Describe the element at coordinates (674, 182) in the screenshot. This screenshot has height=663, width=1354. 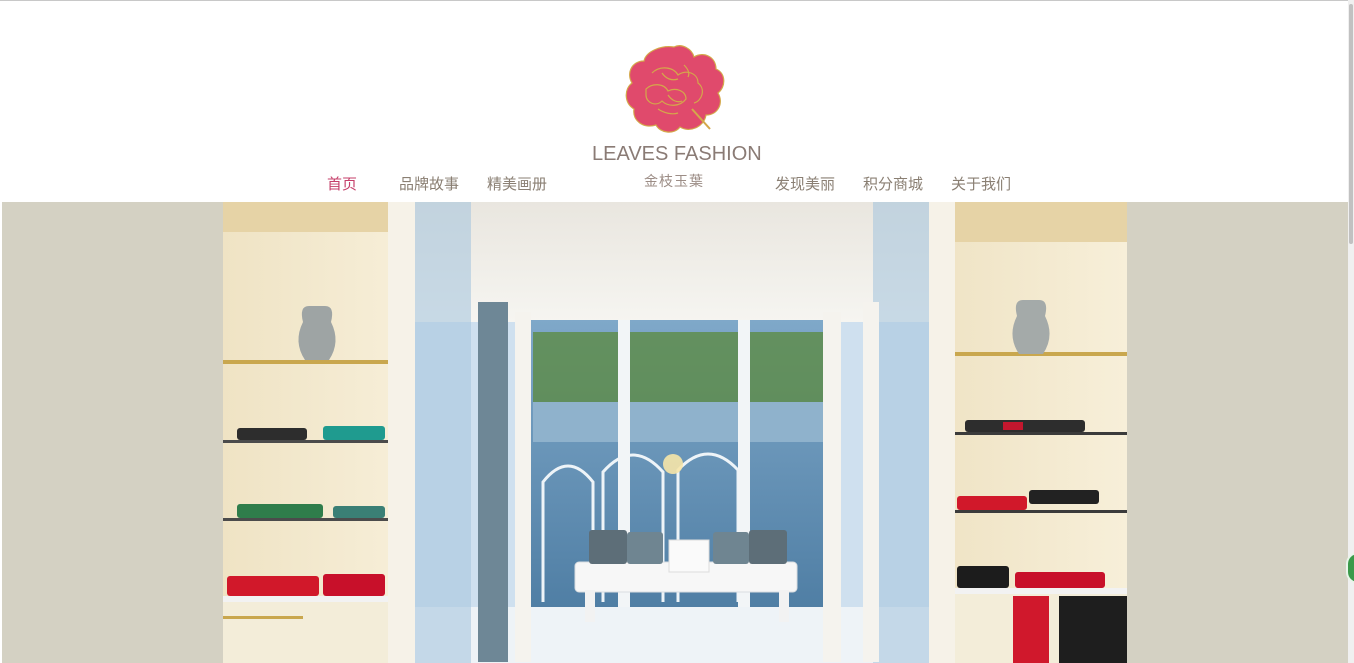
I see `brand-name-zh: 金枝玉葉` at that location.